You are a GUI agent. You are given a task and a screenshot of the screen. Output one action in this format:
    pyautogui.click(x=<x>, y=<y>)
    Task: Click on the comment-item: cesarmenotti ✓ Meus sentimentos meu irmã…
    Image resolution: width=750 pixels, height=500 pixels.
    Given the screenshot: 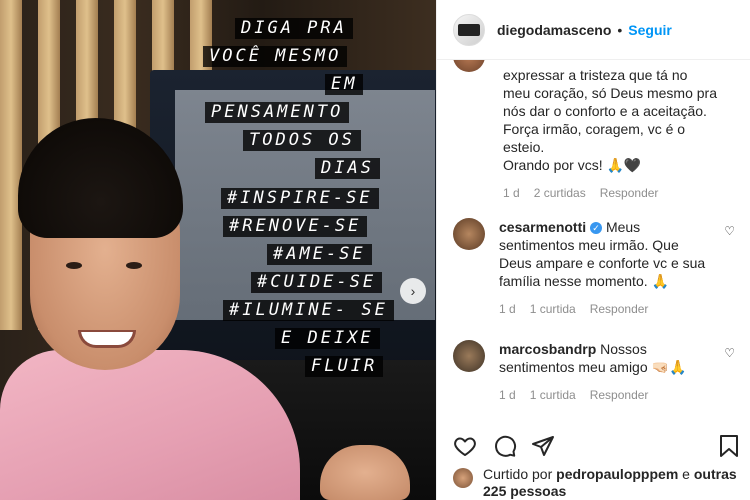 What is the action you would take?
    pyautogui.click(x=598, y=267)
    